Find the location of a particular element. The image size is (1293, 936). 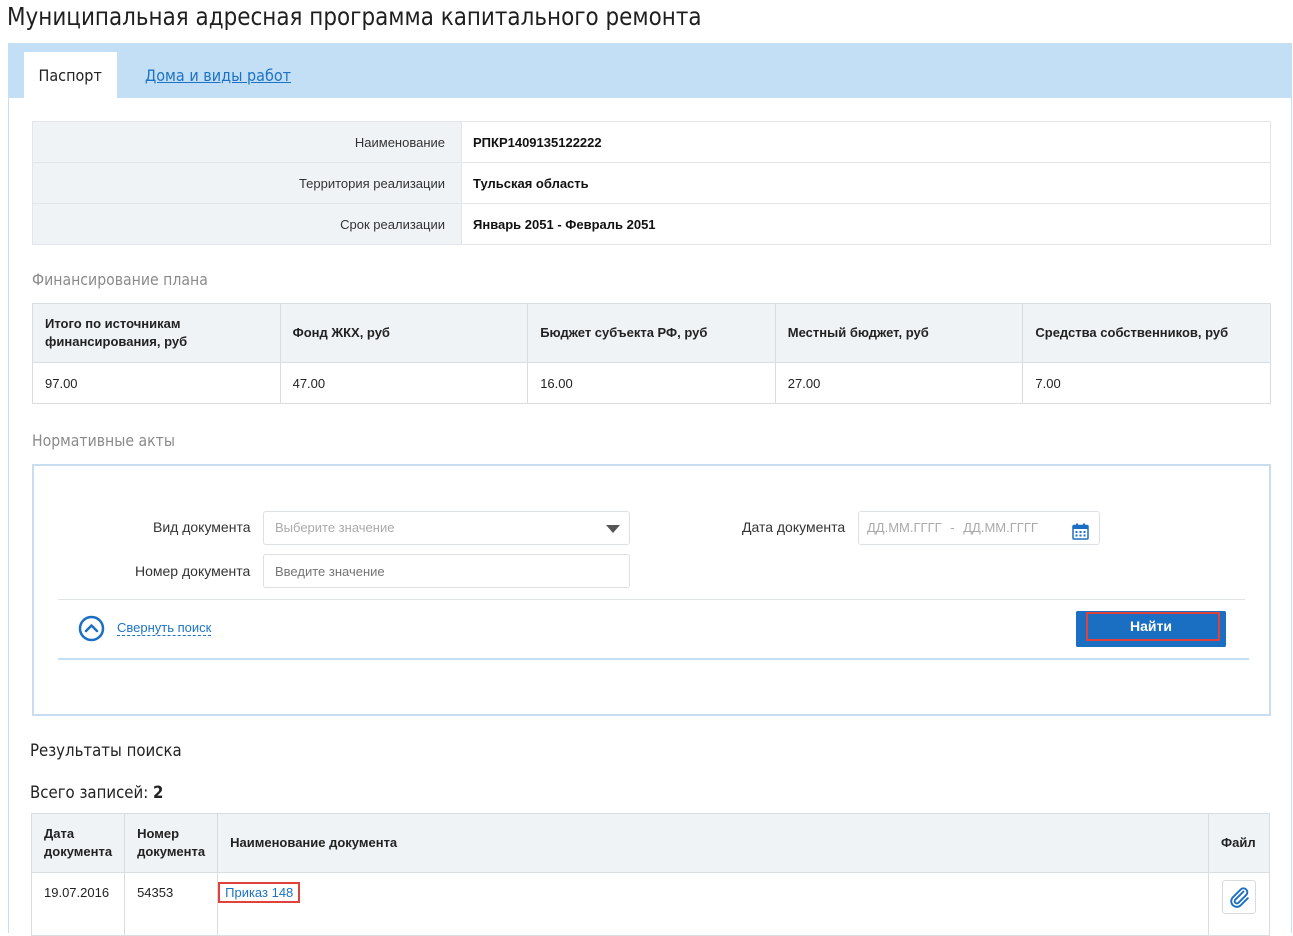

info-row: Территория реализации Тульская область is located at coordinates (651, 183).